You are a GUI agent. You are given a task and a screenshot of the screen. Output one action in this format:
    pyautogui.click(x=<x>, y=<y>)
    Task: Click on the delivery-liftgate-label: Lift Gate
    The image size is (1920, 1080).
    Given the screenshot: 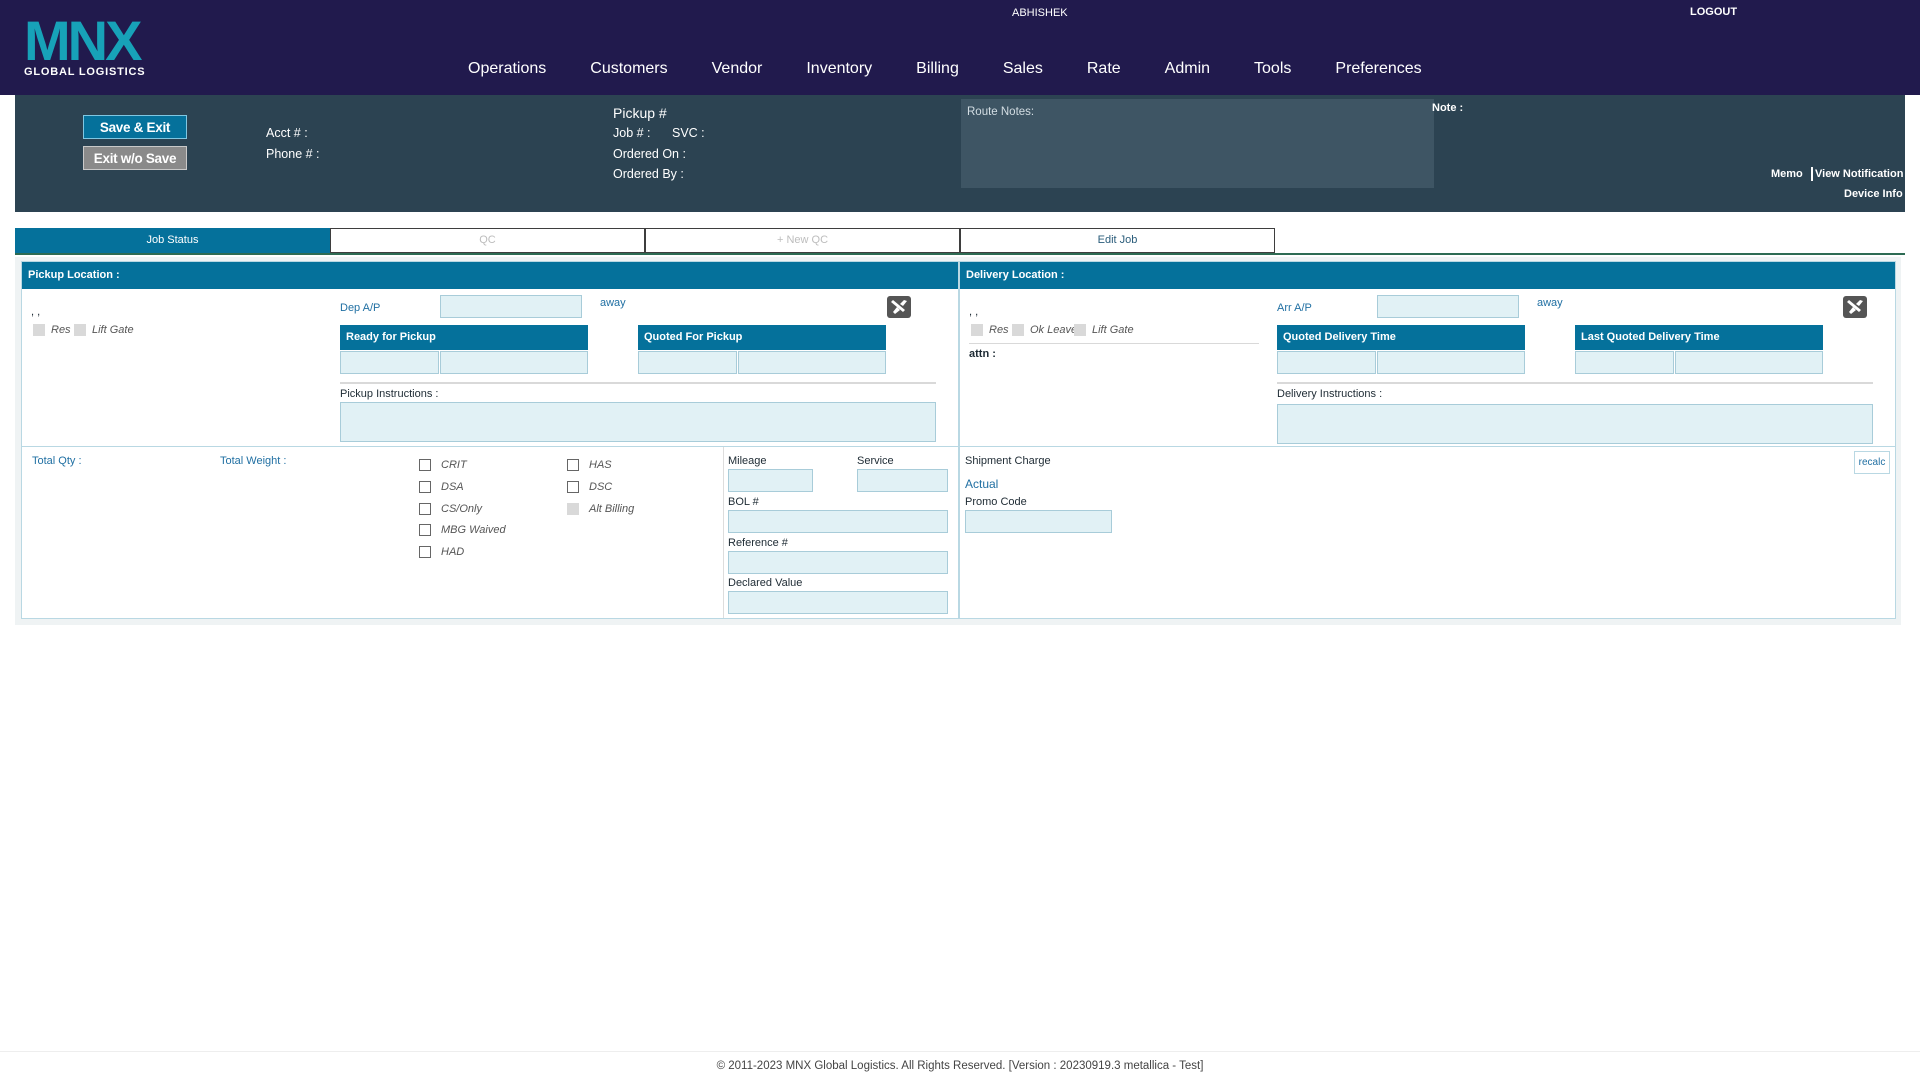 What is the action you would take?
    pyautogui.click(x=1113, y=330)
    